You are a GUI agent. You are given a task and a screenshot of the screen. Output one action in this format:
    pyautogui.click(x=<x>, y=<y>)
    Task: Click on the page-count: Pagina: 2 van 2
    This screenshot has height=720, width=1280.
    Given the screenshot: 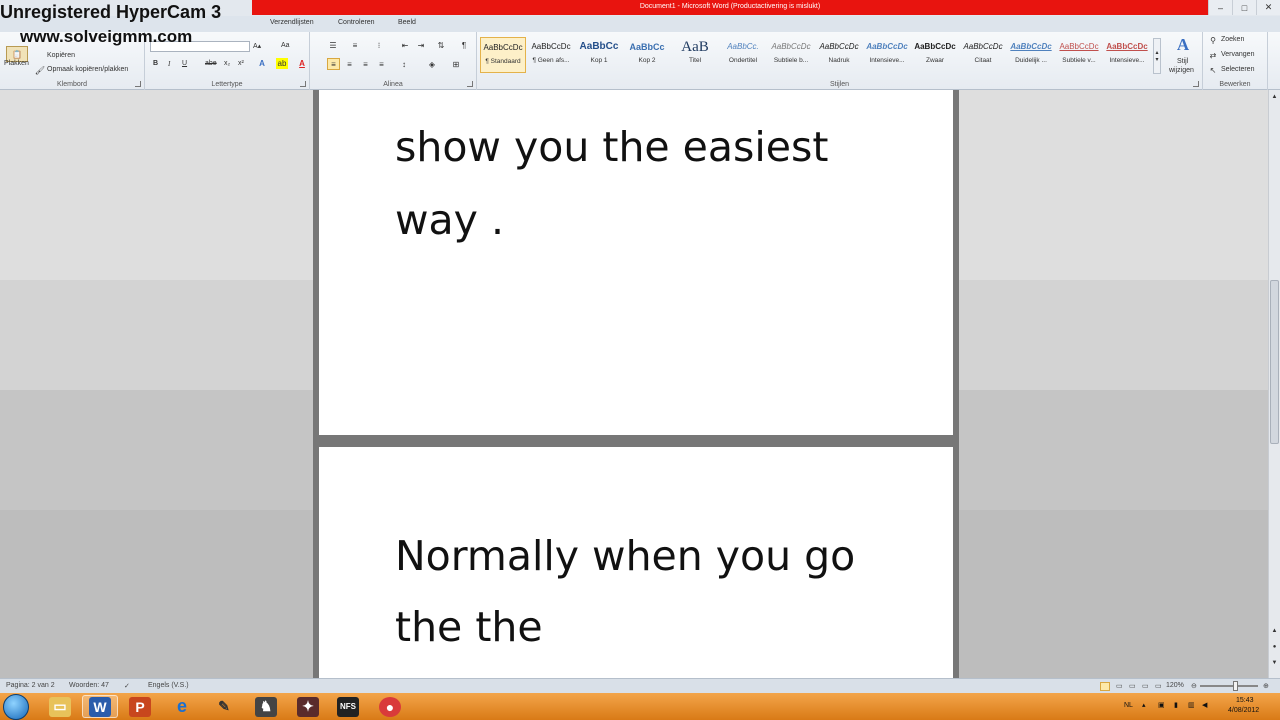 What is the action you would take?
    pyautogui.click(x=30, y=685)
    